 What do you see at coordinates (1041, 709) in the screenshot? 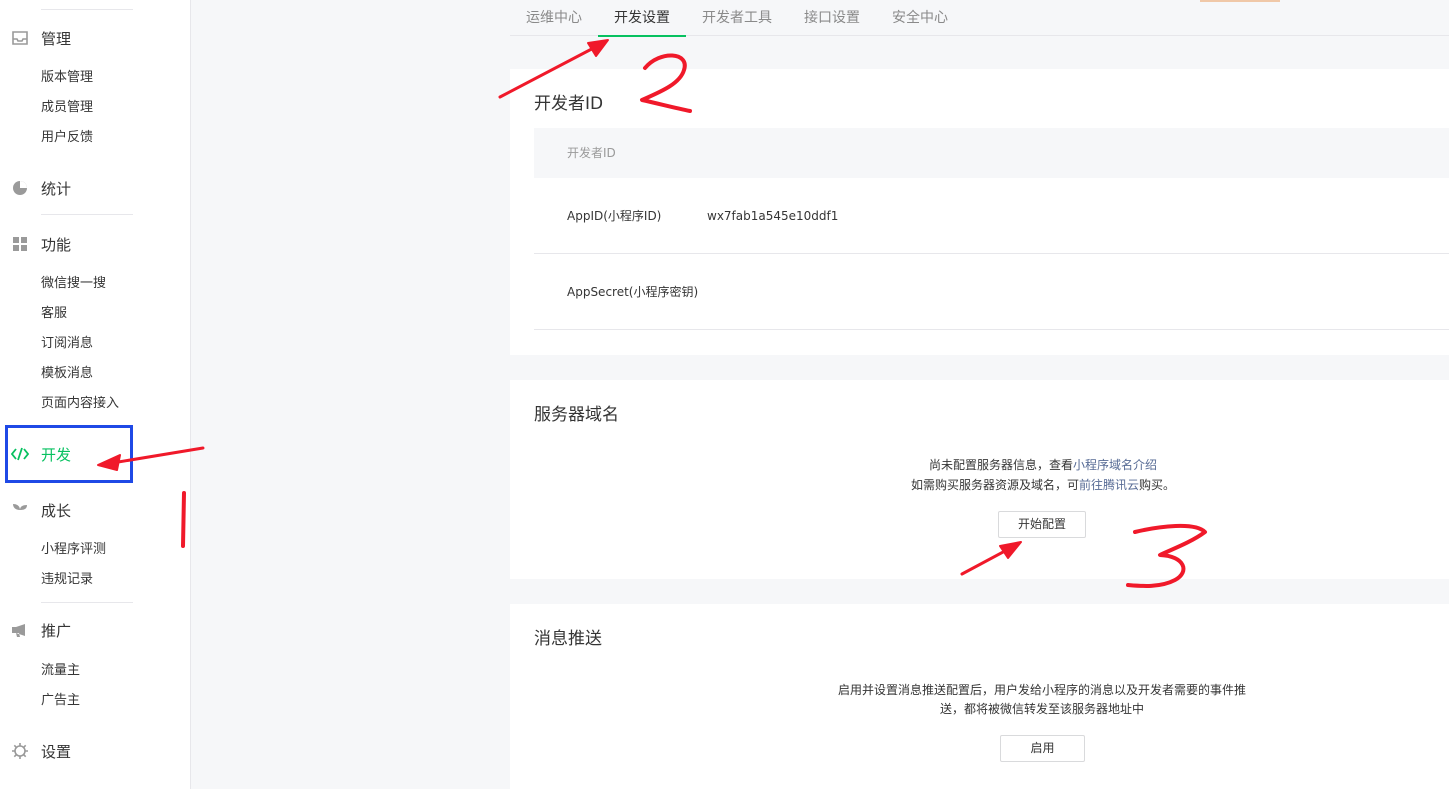
I see `push-info-line2: 送，都将被微信转发至该服务器地址中` at bounding box center [1041, 709].